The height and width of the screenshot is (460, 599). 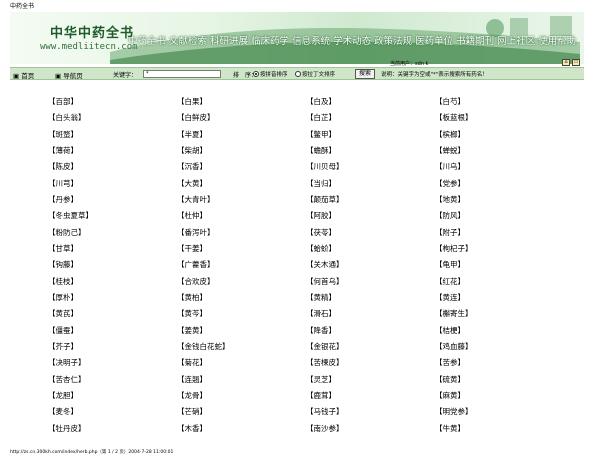 I want to click on herb-link: 【硫黄】, so click(x=499, y=382).